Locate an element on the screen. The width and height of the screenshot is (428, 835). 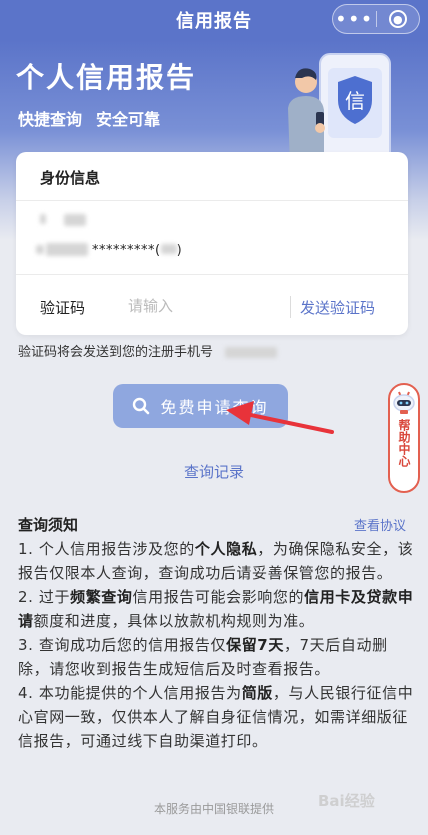
mini-program-capsule: ••• ● is located at coordinates (376, 19).